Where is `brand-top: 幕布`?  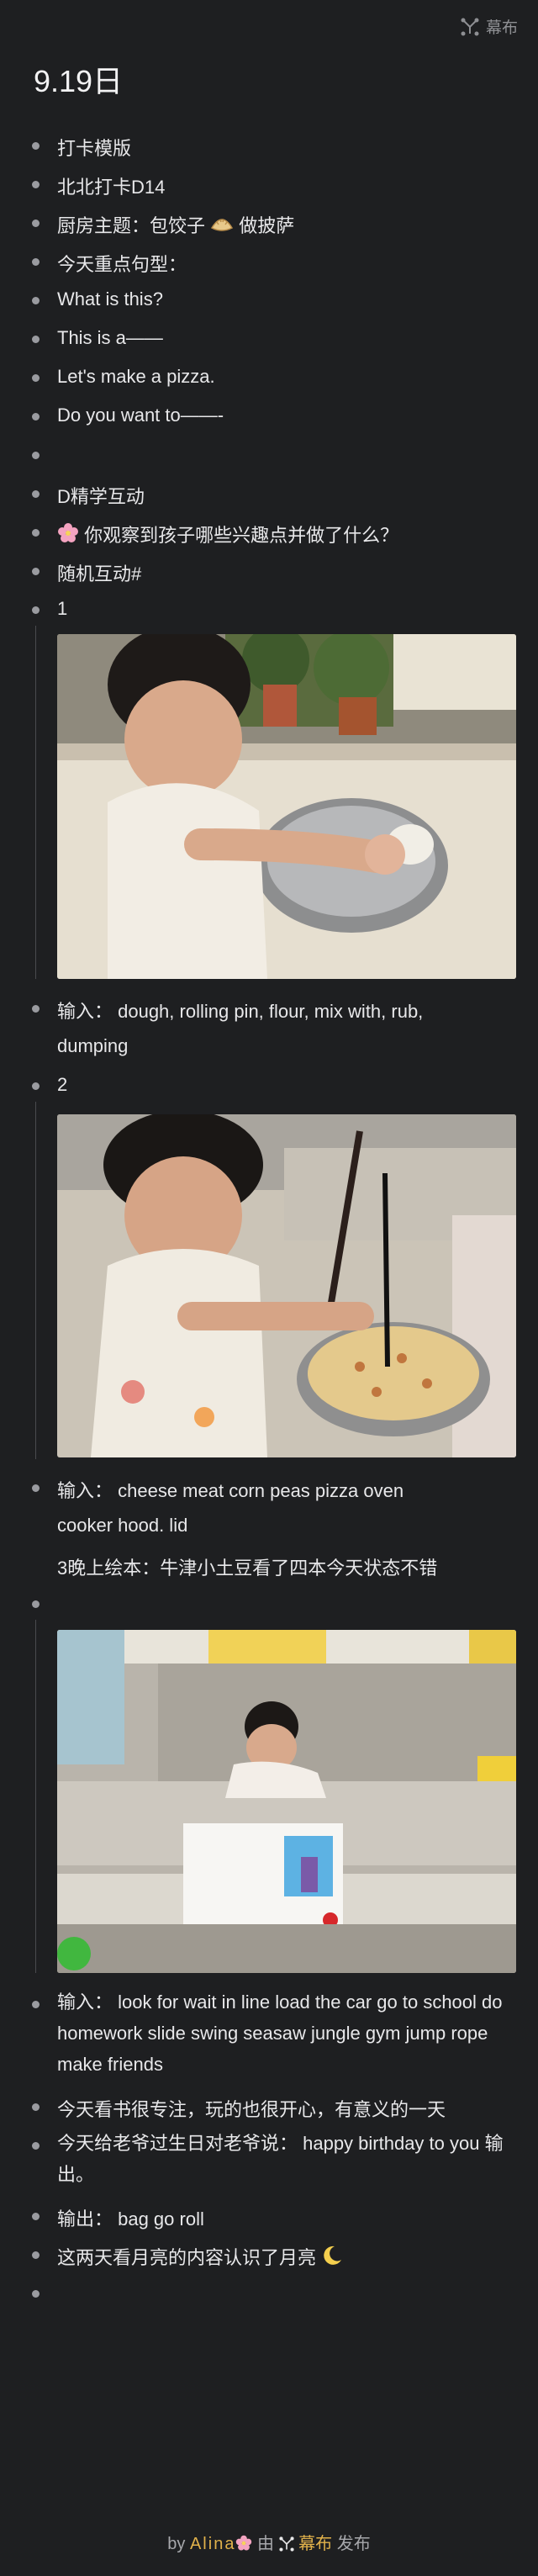
brand-top: 幕布 is located at coordinates (489, 26).